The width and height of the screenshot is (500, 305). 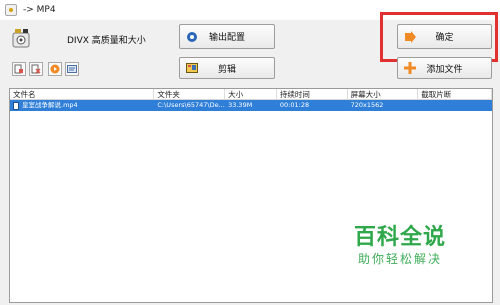 I want to click on cell-duration: 00:01:28, so click(x=294, y=105).